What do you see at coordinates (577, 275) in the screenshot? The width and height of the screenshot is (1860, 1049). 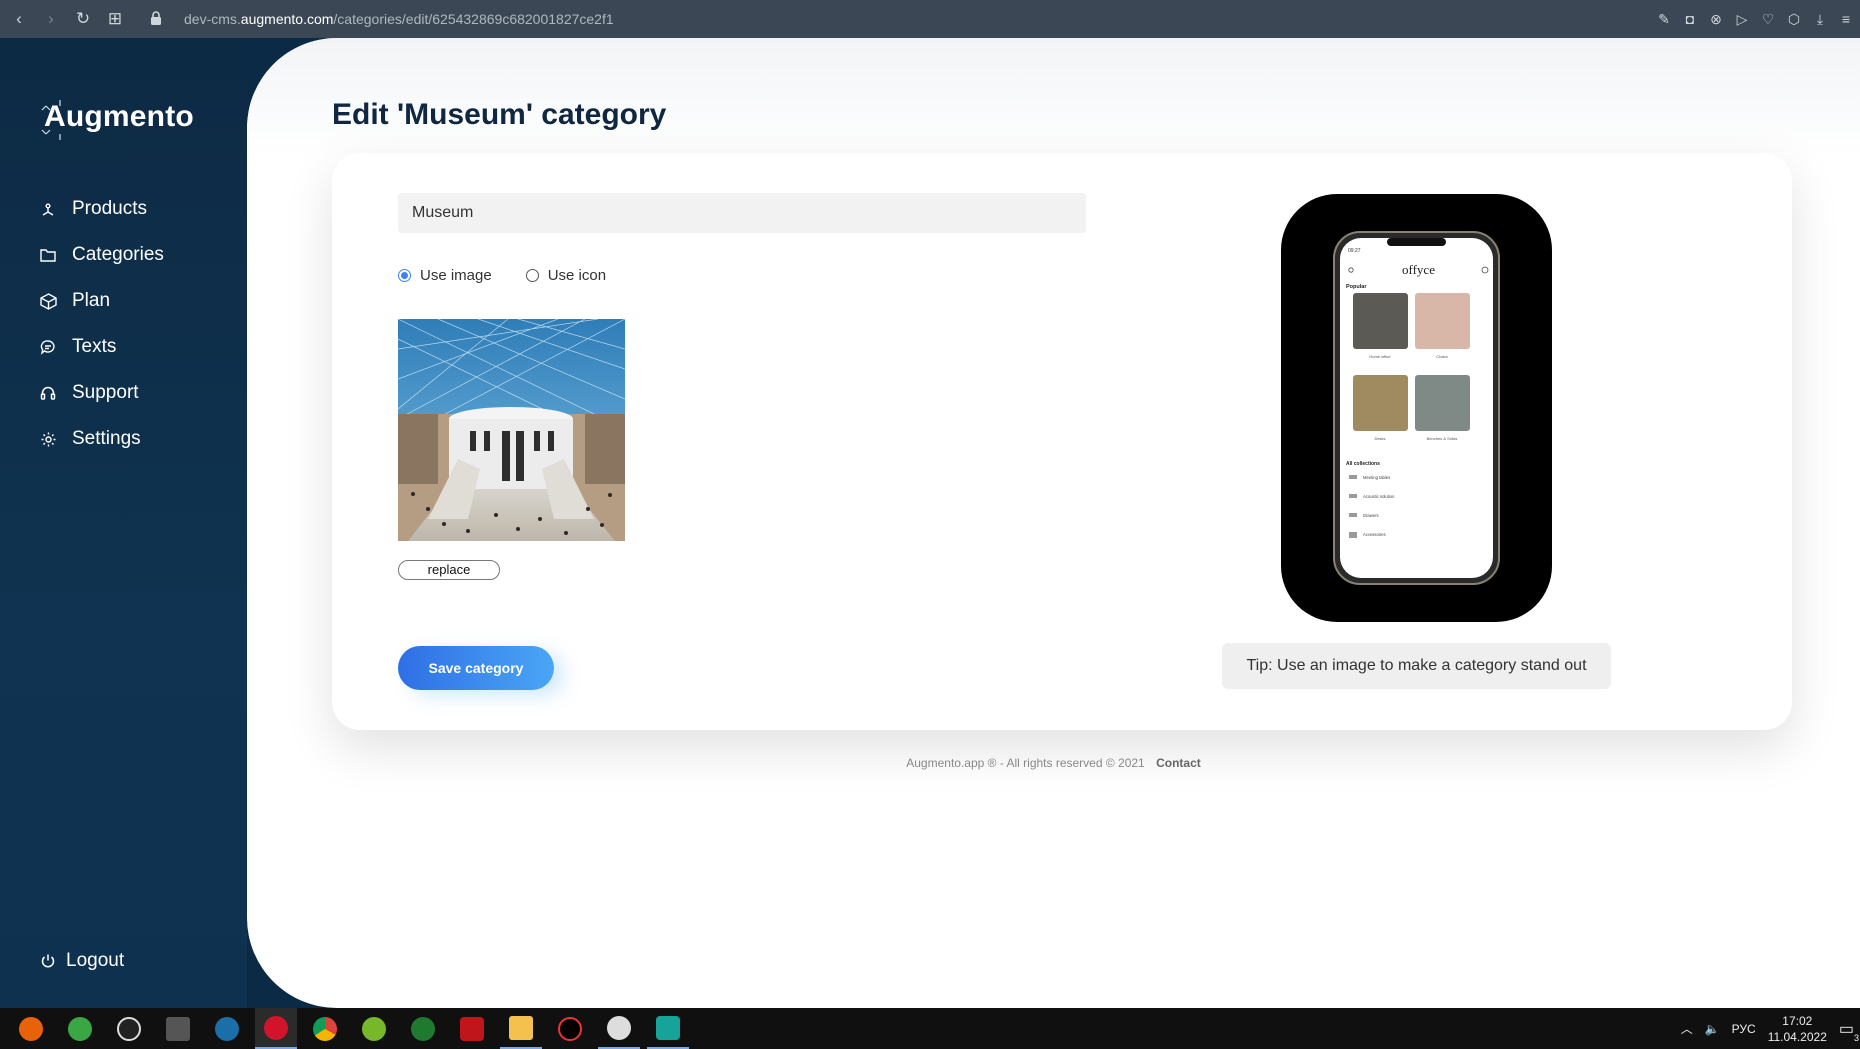 I see `use-icon-label: Use icon` at bounding box center [577, 275].